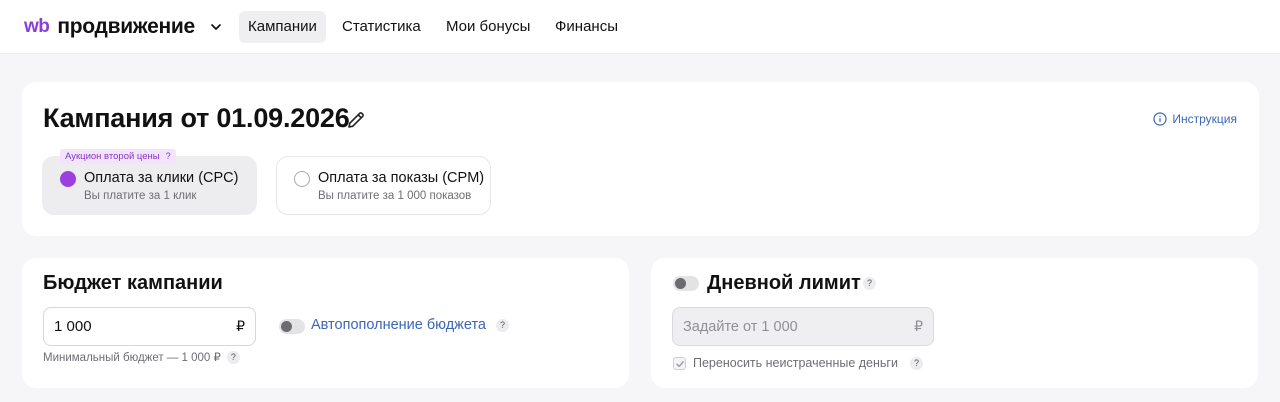 This screenshot has width=1280, height=402. What do you see at coordinates (1160, 119) in the screenshot?
I see `info-icon` at bounding box center [1160, 119].